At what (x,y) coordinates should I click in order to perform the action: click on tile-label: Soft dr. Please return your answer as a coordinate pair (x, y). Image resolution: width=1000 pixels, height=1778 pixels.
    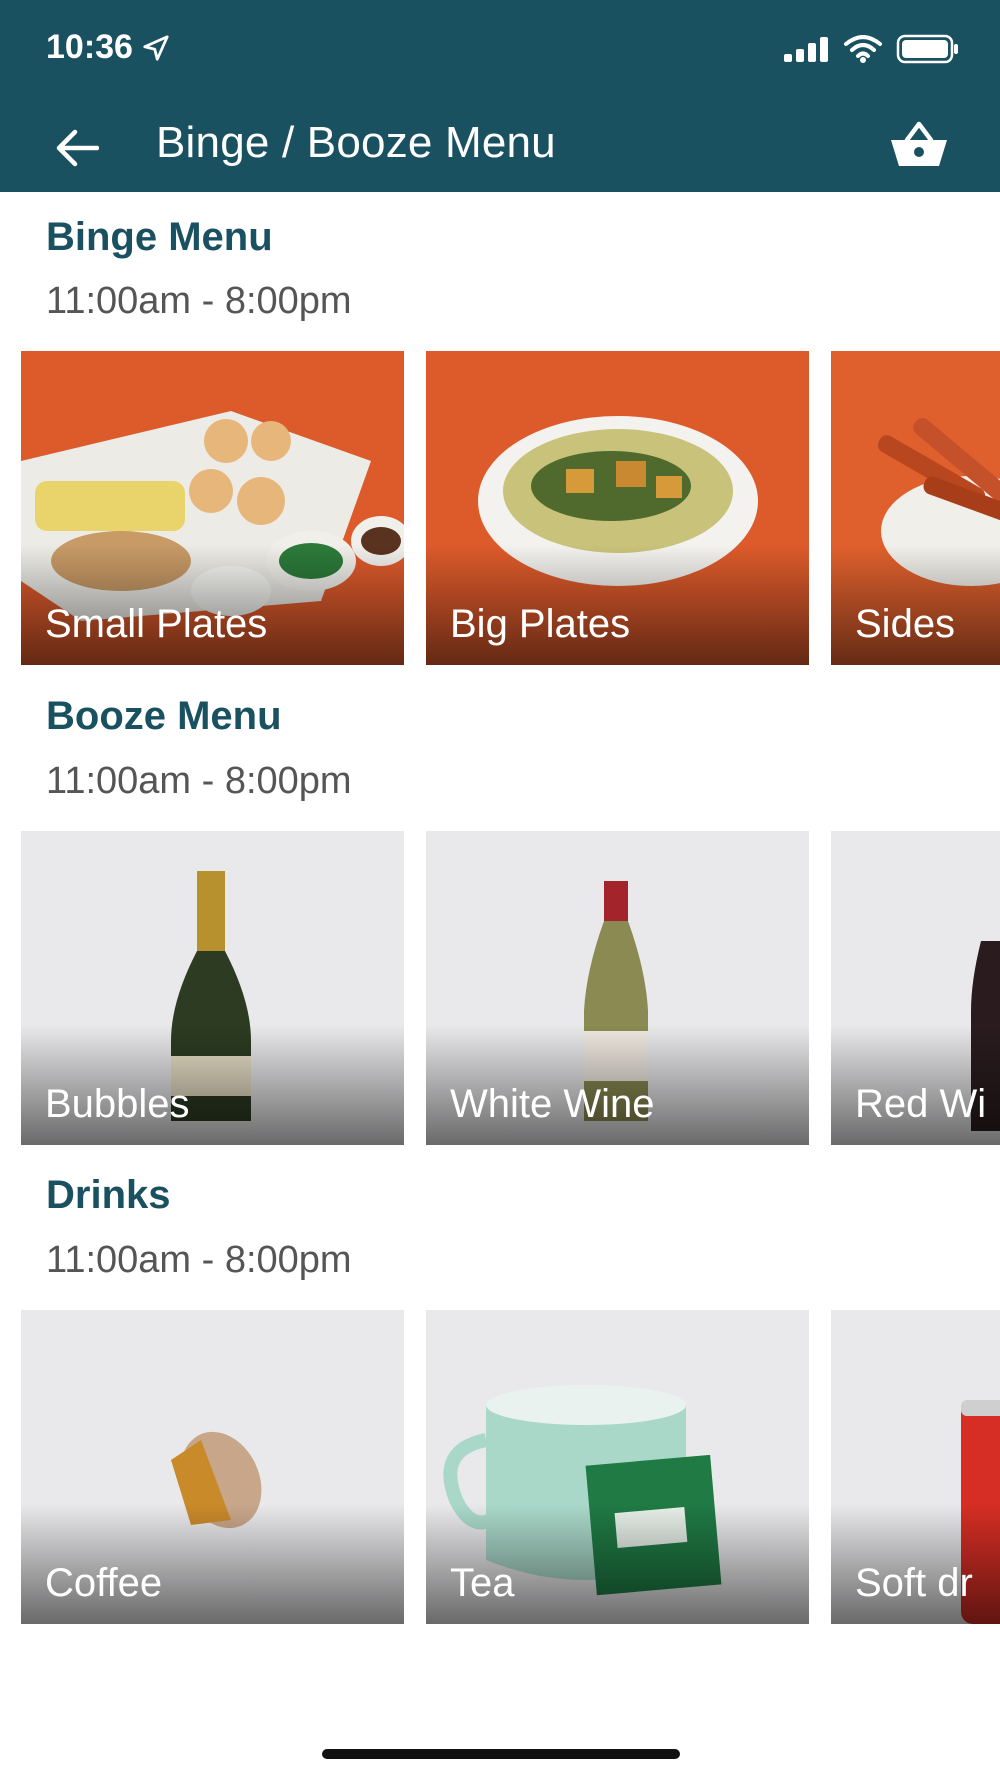
    Looking at the image, I should click on (914, 1583).